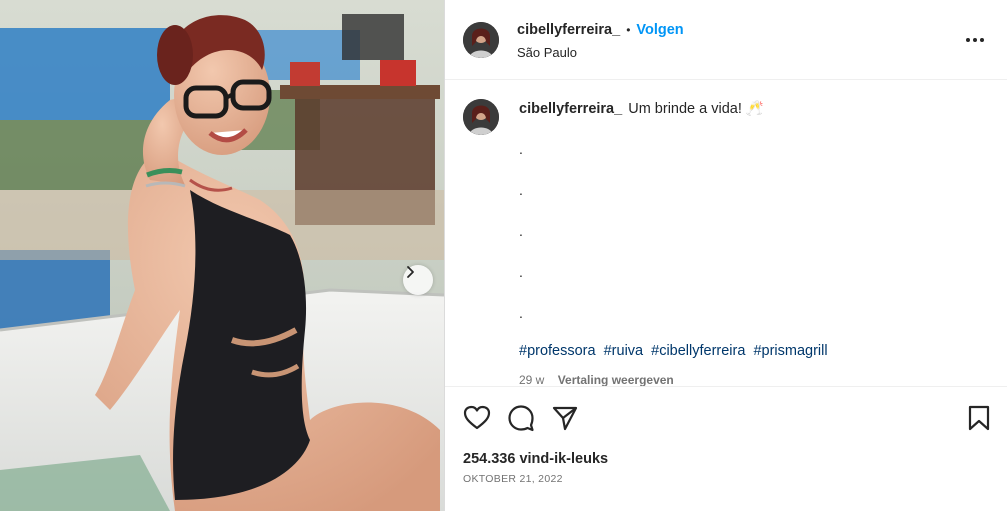  What do you see at coordinates (790, 351) in the screenshot?
I see `hashtag-link: #prismagrill` at bounding box center [790, 351].